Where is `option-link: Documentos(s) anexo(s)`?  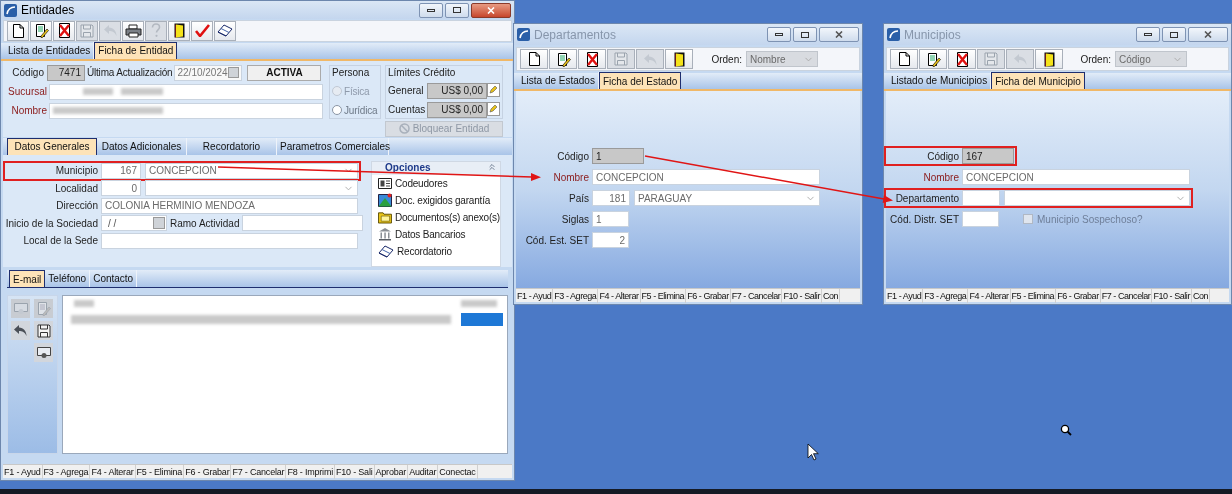 option-link: Documentos(s) anexo(s) is located at coordinates (436, 217).